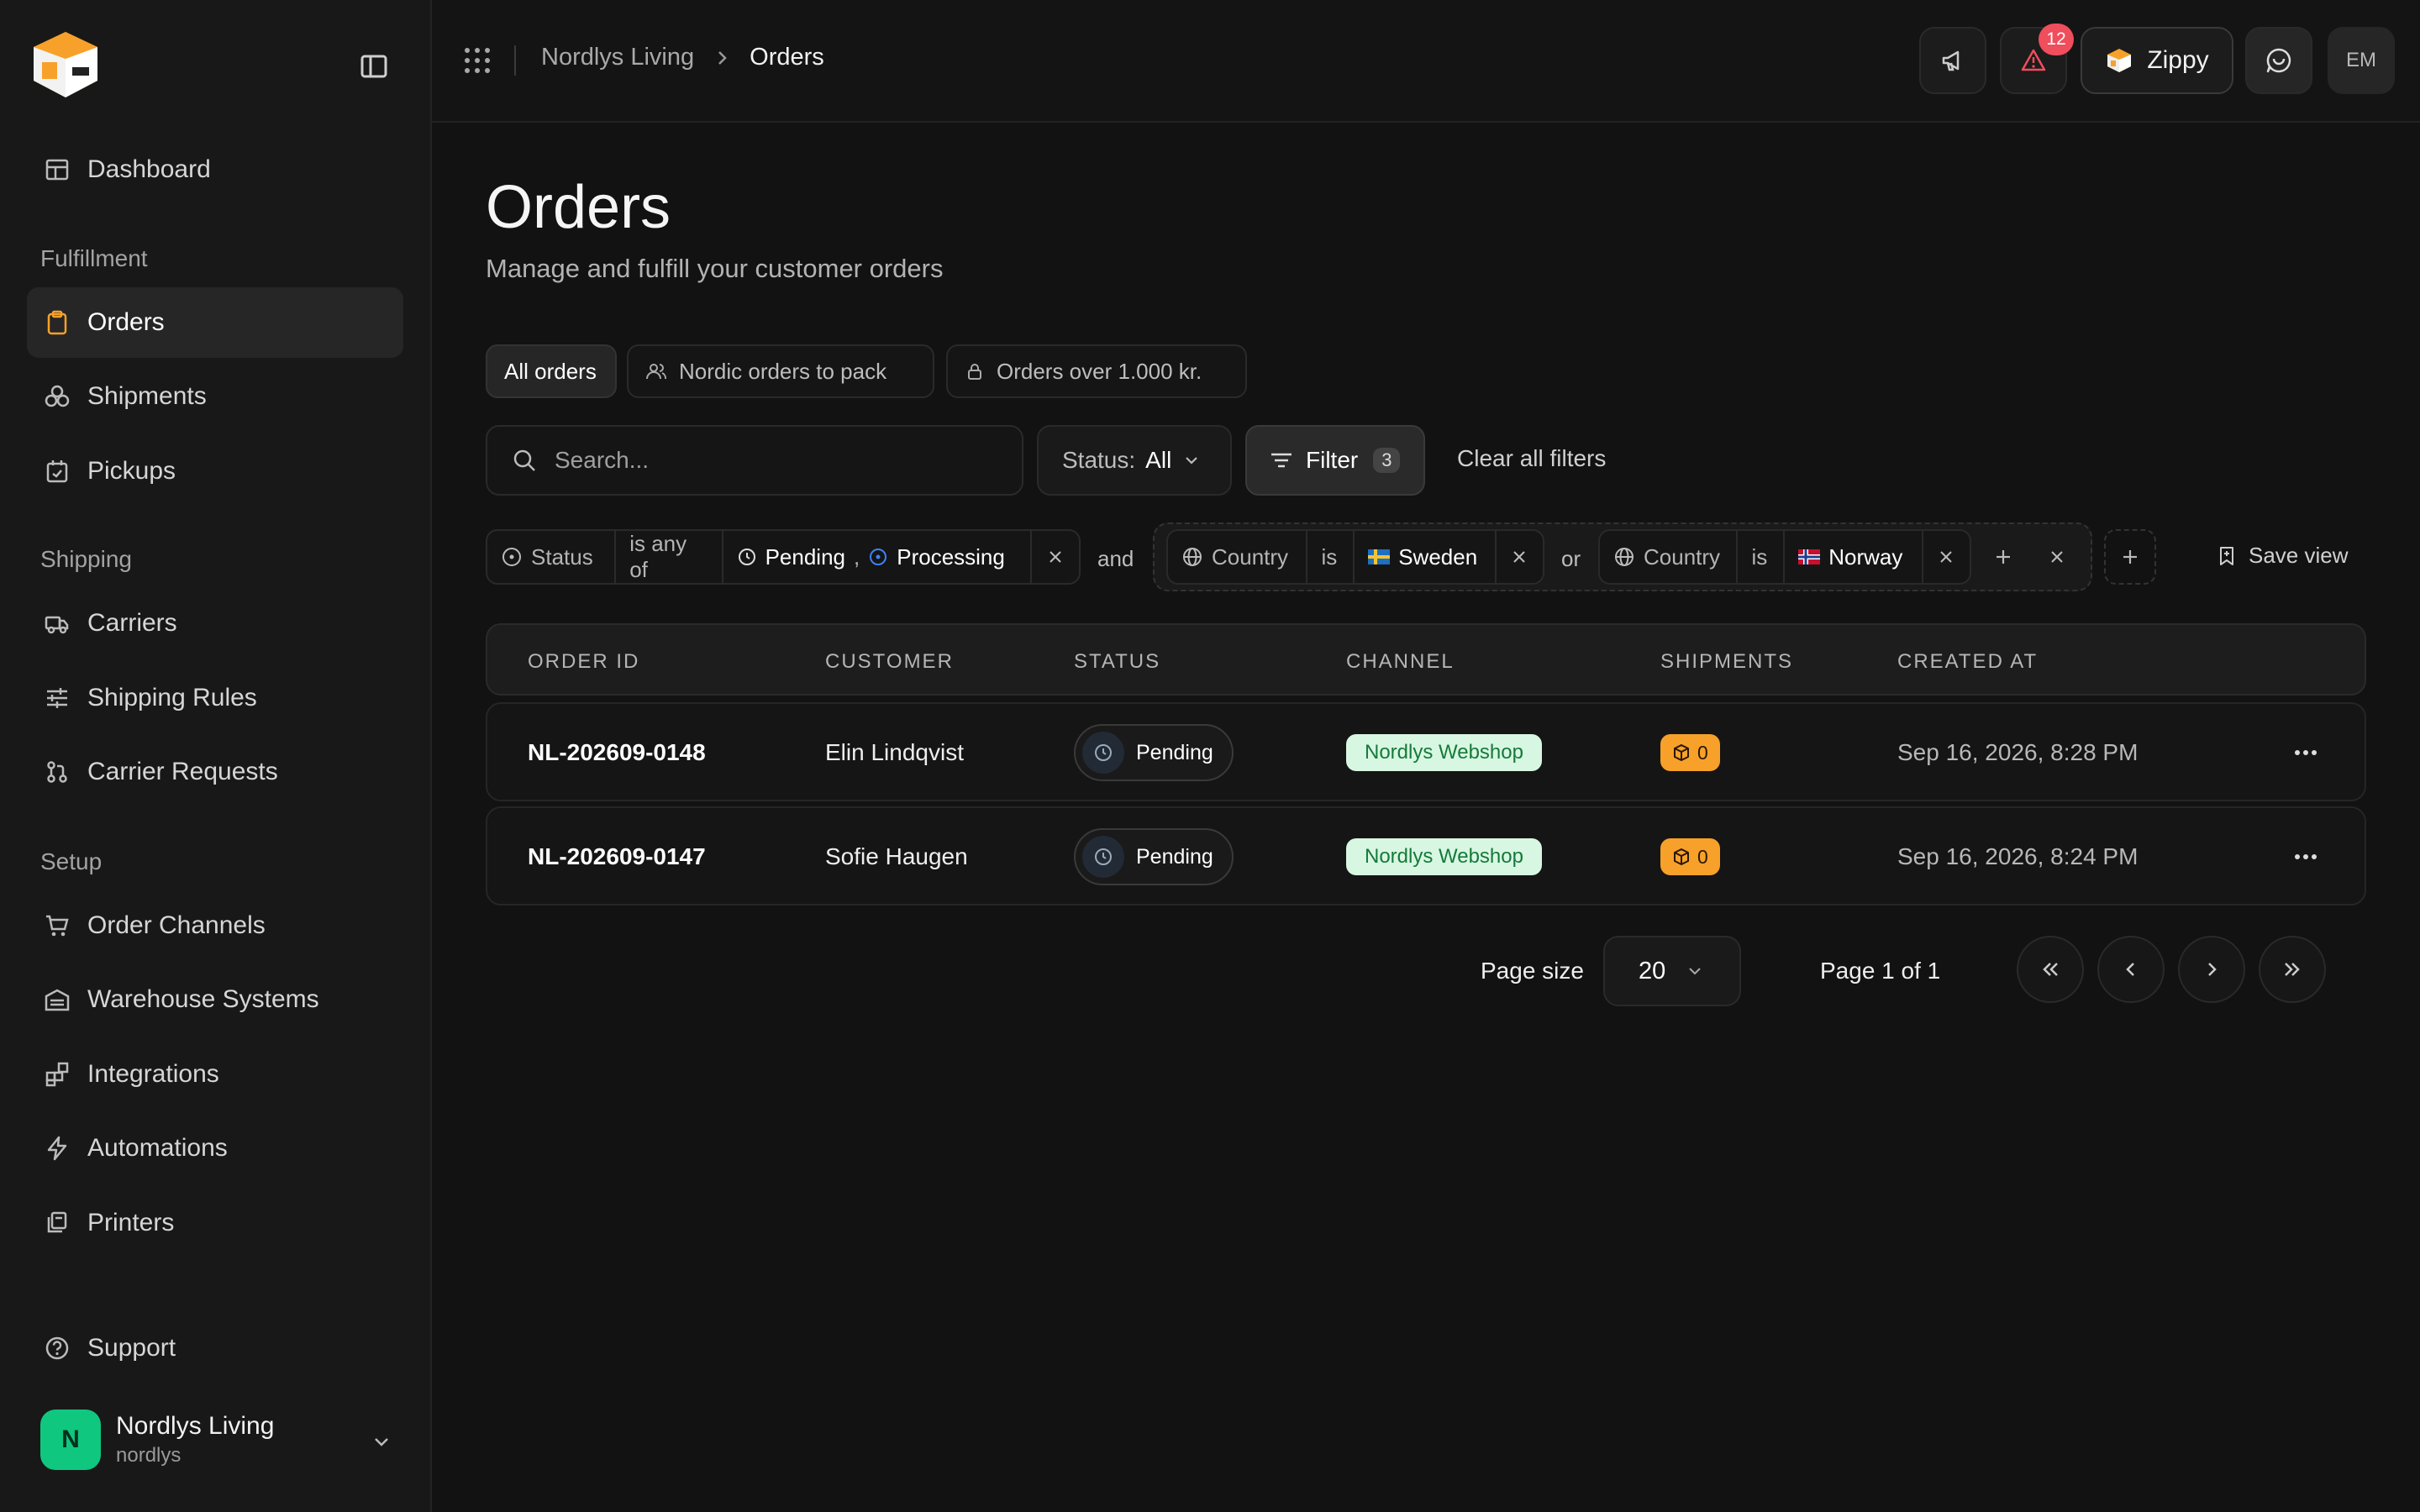  I want to click on filter-connector-and: and, so click(1115, 559).